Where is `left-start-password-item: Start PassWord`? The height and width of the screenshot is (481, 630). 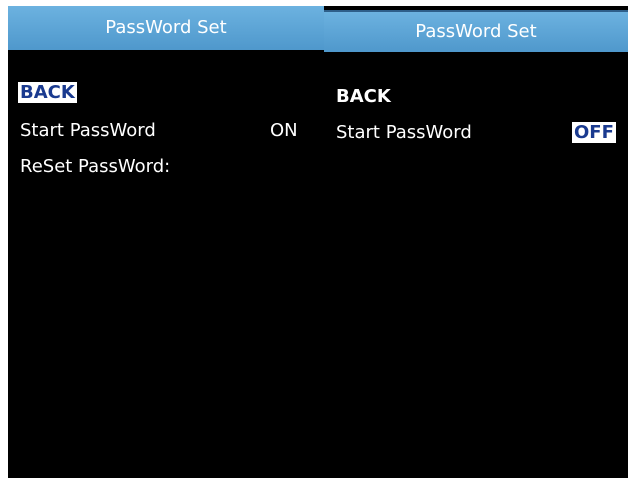 left-start-password-item: Start PassWord is located at coordinates (88, 131).